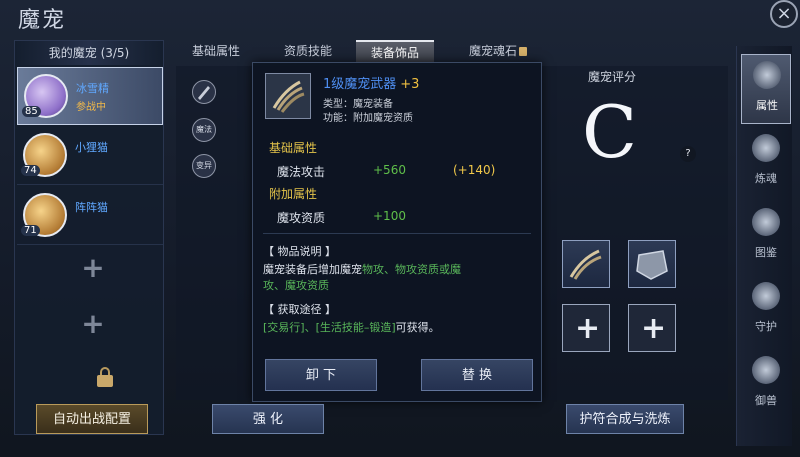 This screenshot has height=457, width=800. I want to click on equip-slot-weapon, so click(586, 264).